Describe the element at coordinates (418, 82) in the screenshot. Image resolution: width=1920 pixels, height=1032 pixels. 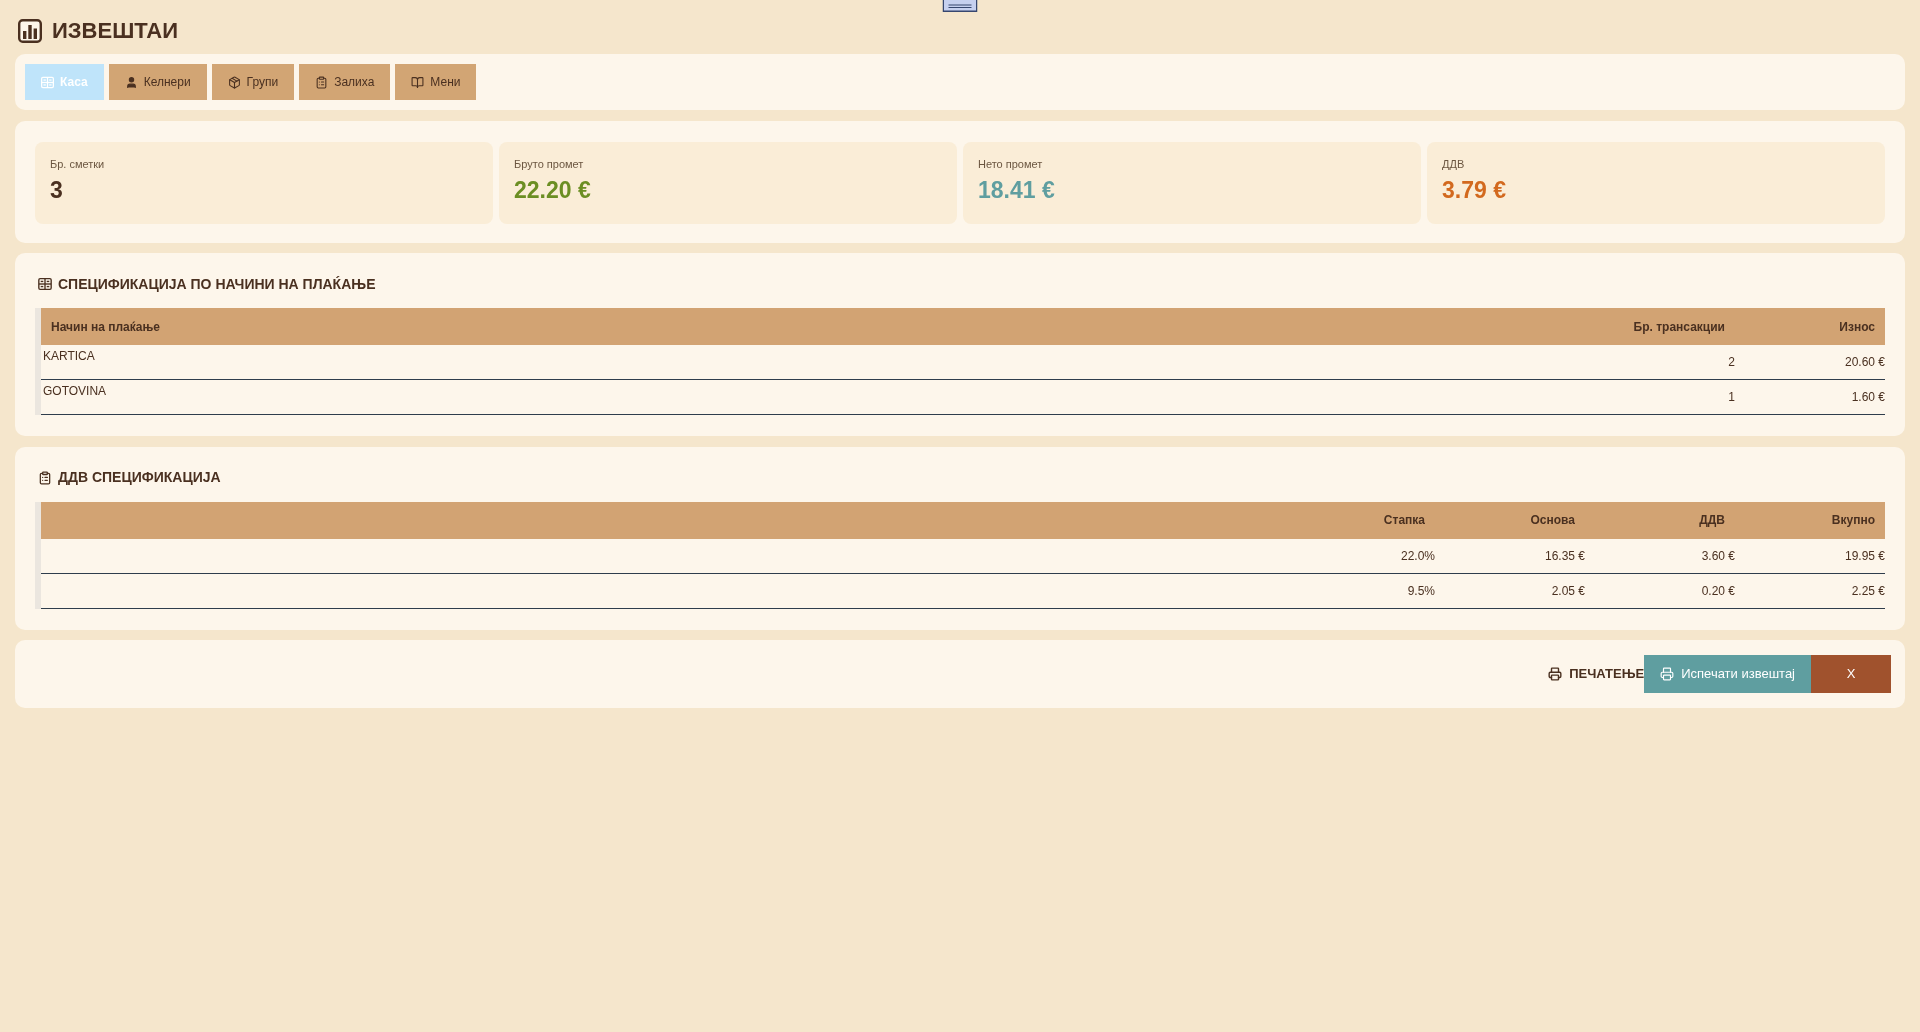
I see `book-icon` at that location.